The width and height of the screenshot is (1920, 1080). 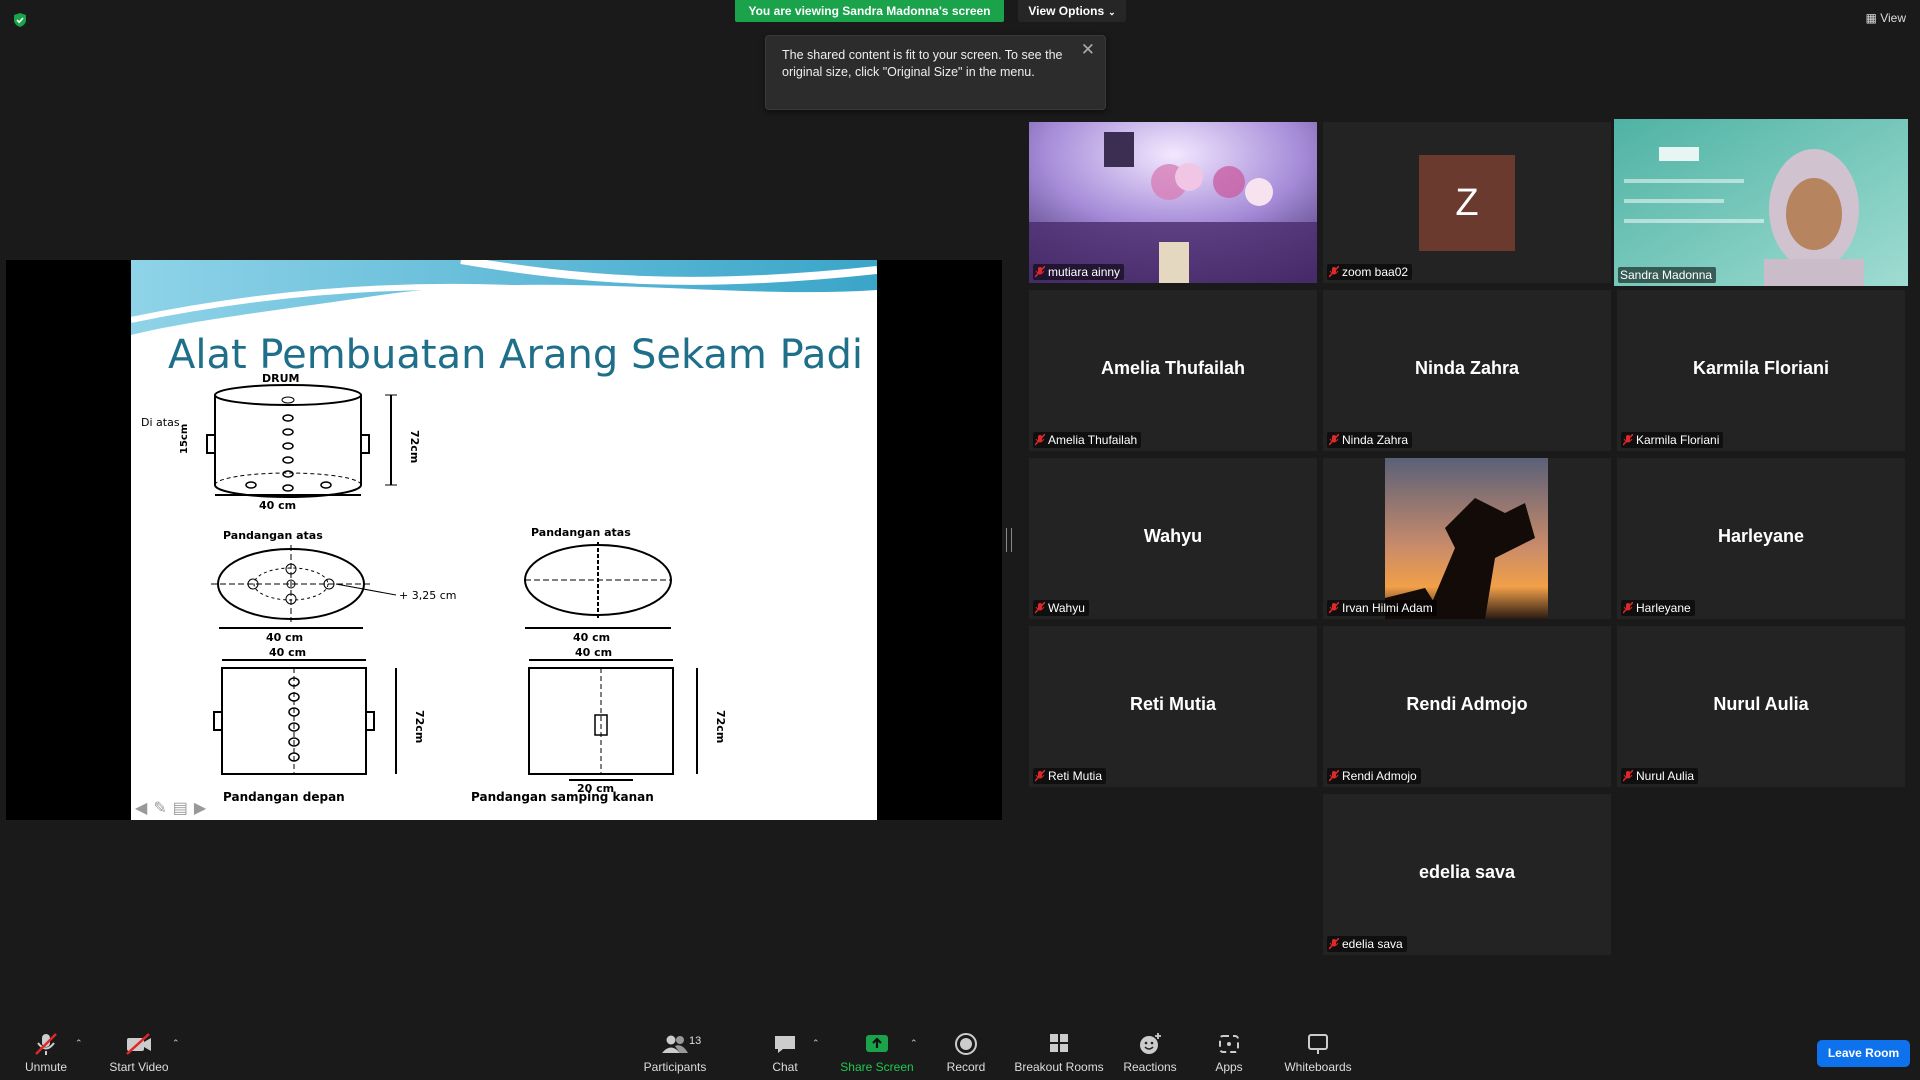 I want to click on unmute-button: Unmute, so click(x=46, y=1048).